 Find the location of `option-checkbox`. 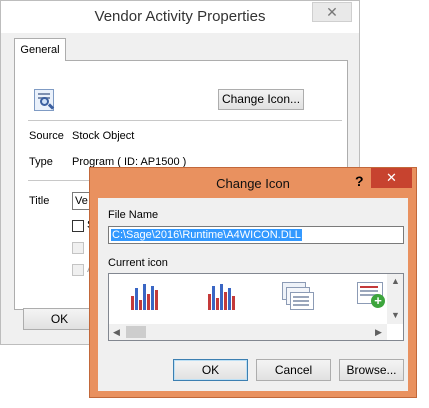

option-checkbox is located at coordinates (78, 226).